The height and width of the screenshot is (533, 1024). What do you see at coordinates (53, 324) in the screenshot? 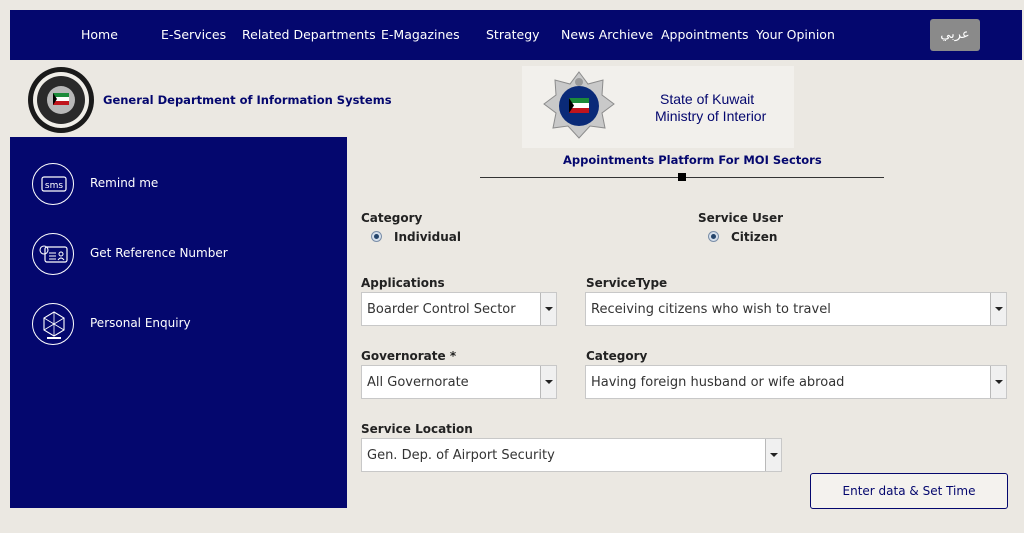
I see `enquiry-icon` at bounding box center [53, 324].